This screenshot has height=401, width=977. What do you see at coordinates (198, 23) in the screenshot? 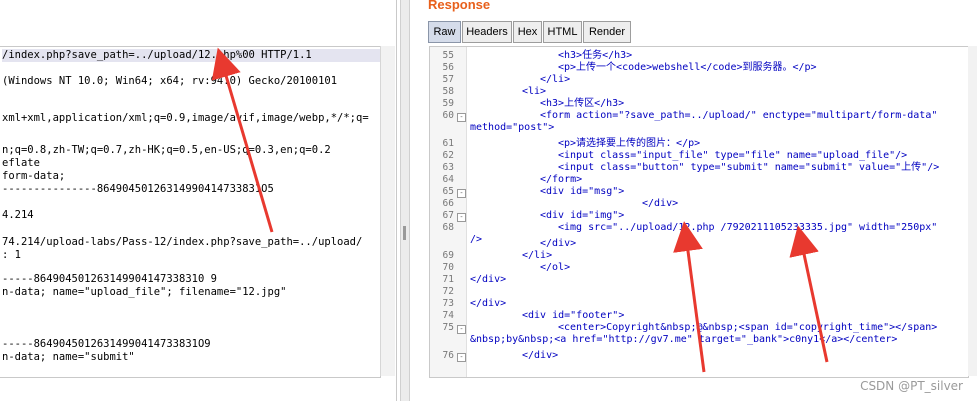
I see `request-header-area` at bounding box center [198, 23].